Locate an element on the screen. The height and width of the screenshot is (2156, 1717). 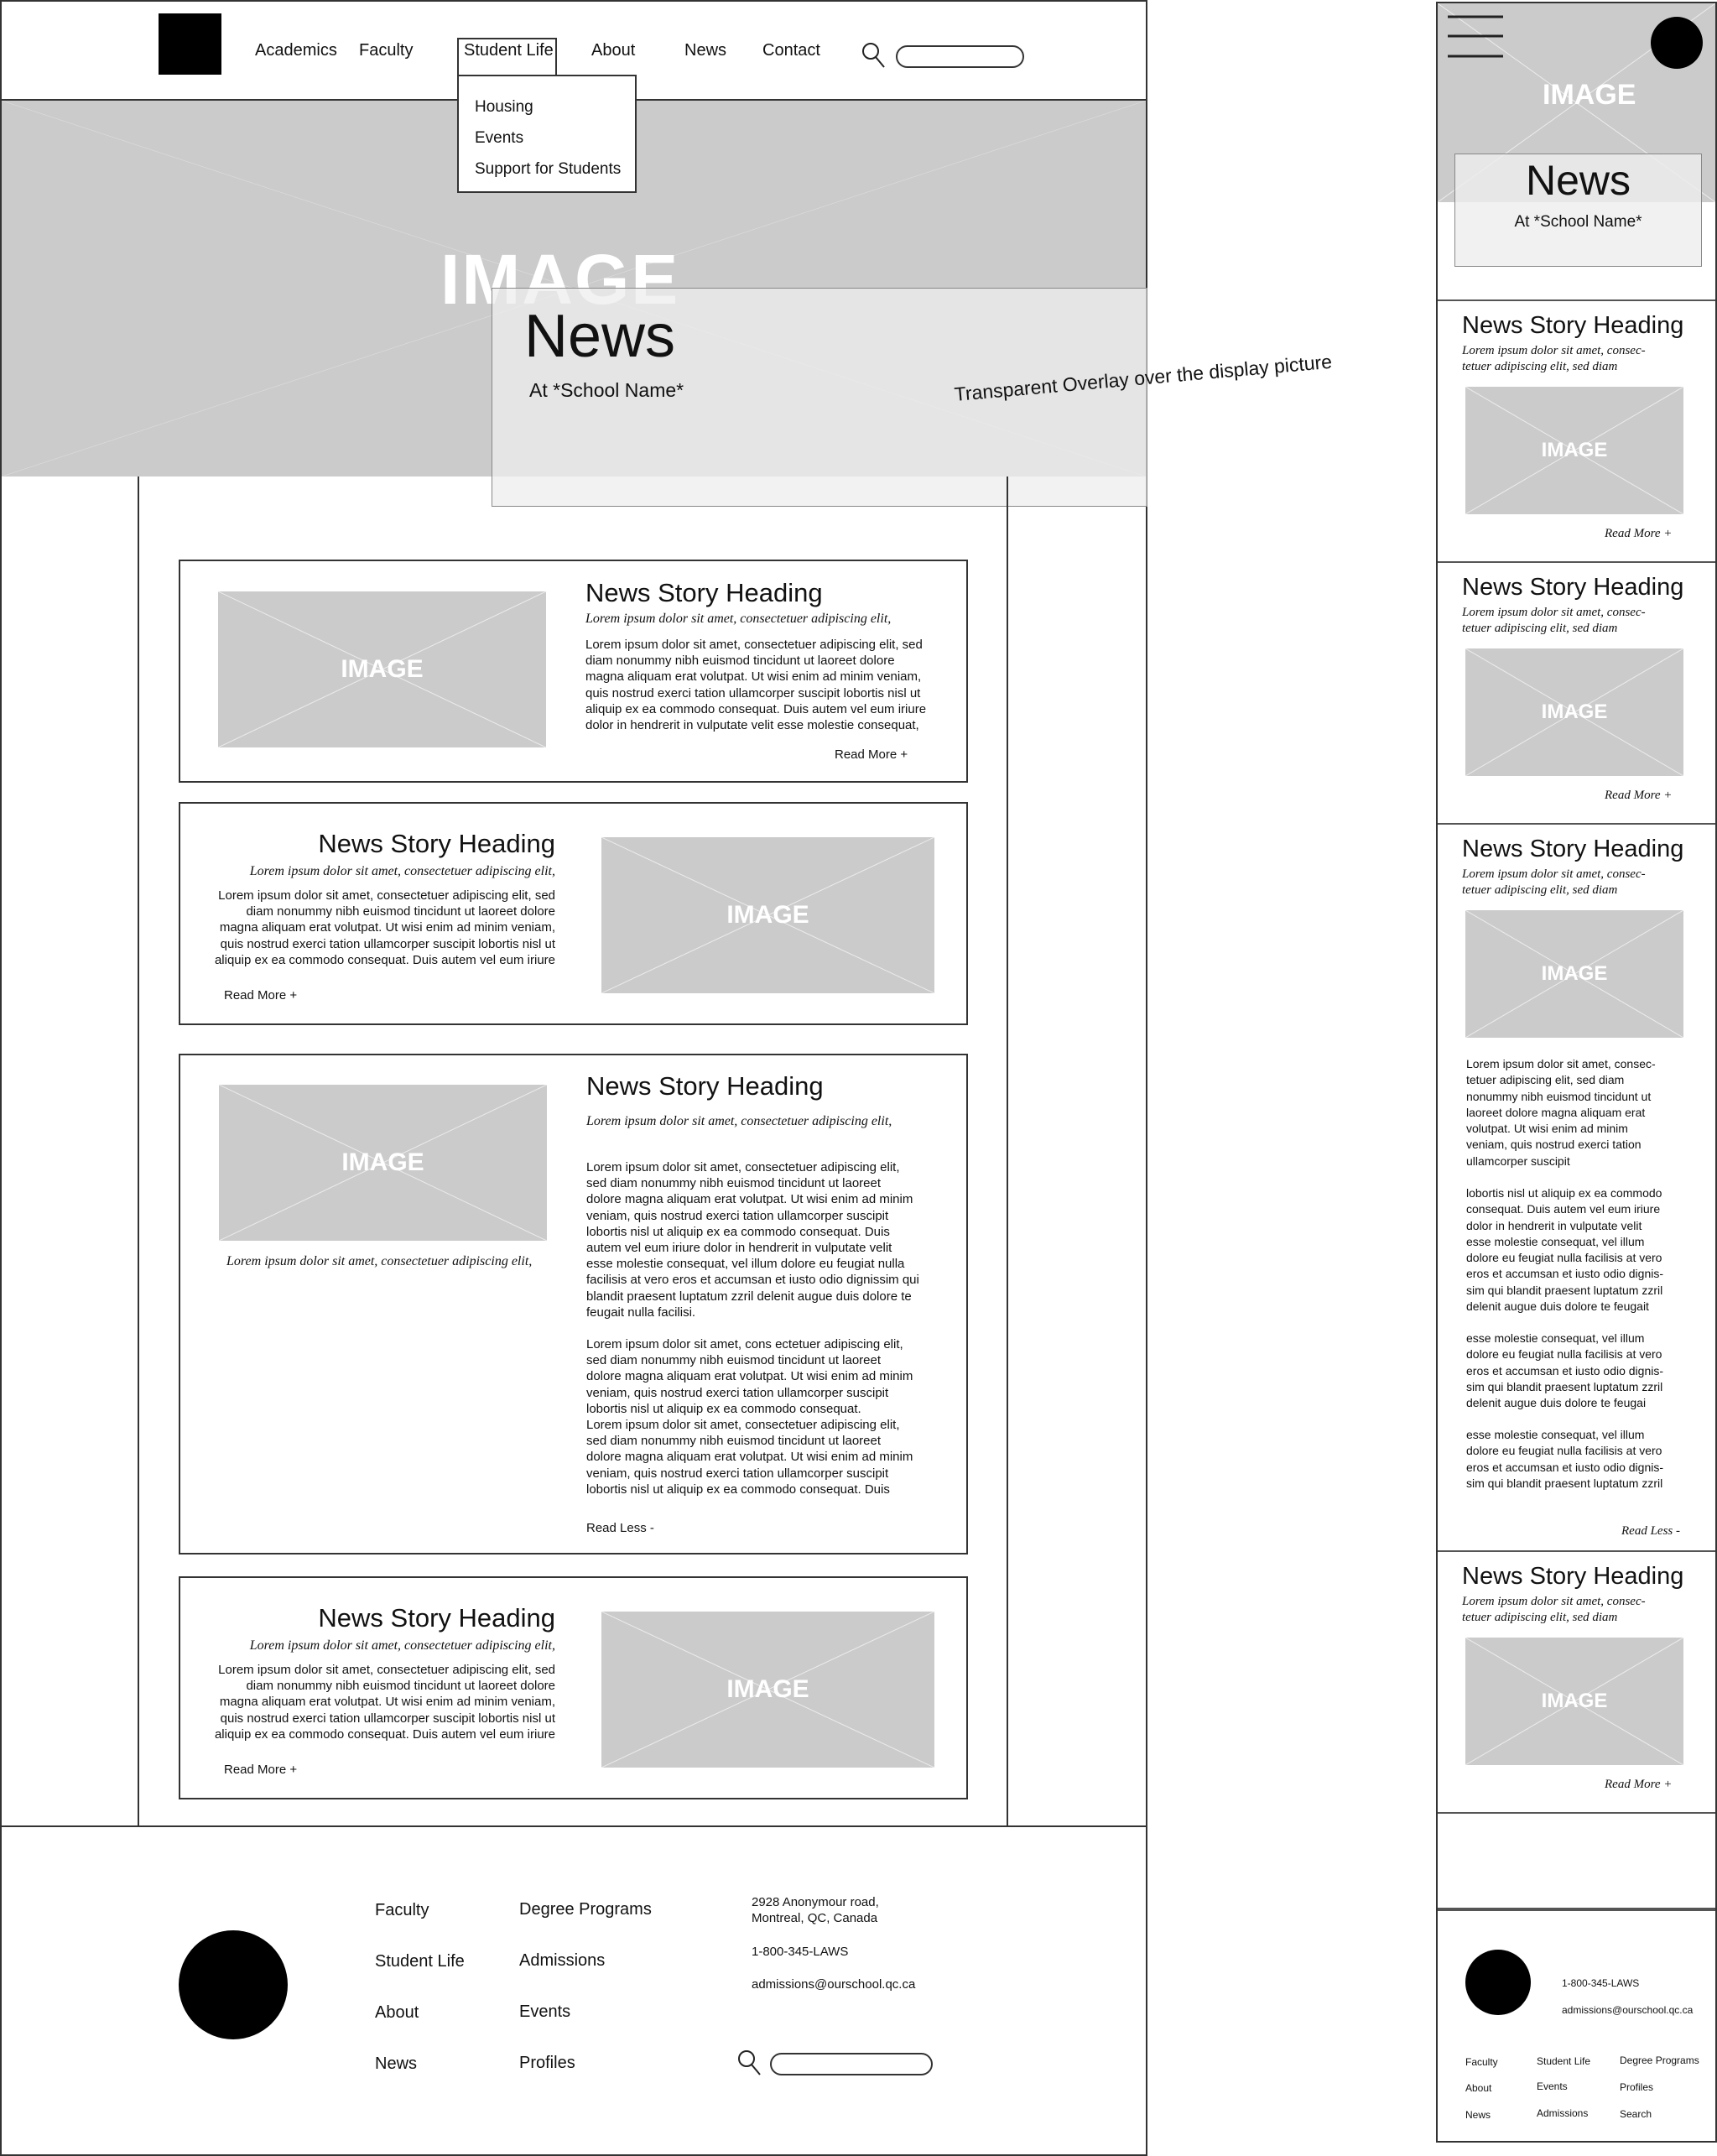
mobile-footer-logo is located at coordinates (1498, 1982).